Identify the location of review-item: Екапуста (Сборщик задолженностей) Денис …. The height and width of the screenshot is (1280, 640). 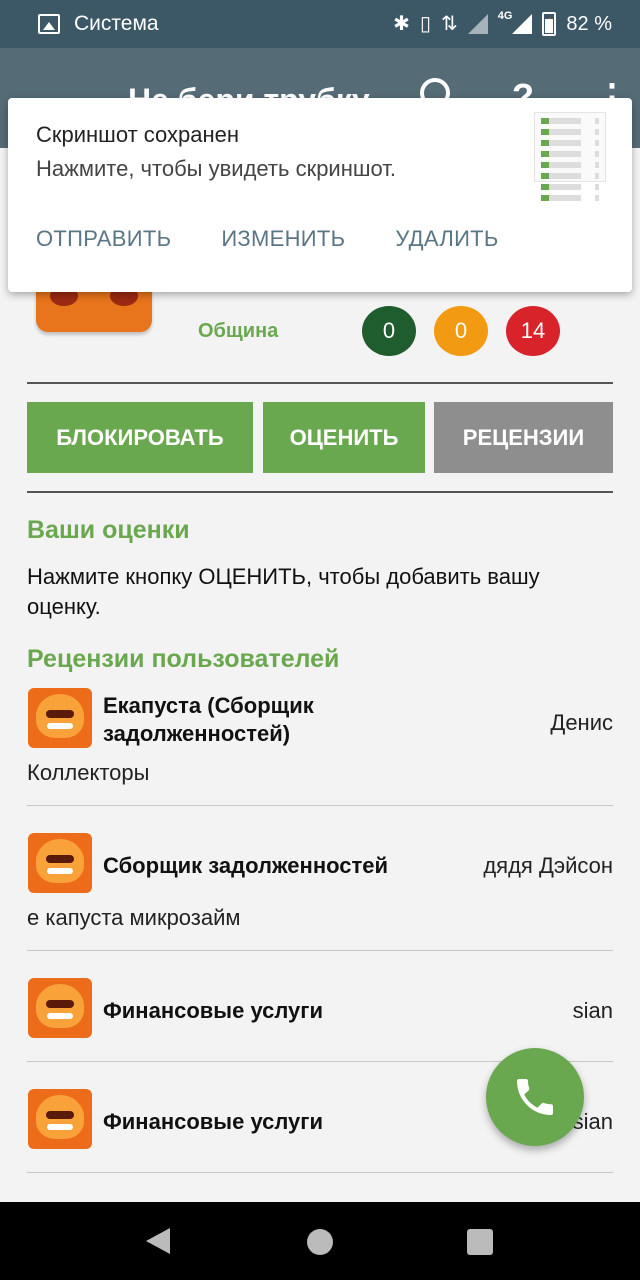
(320, 747).